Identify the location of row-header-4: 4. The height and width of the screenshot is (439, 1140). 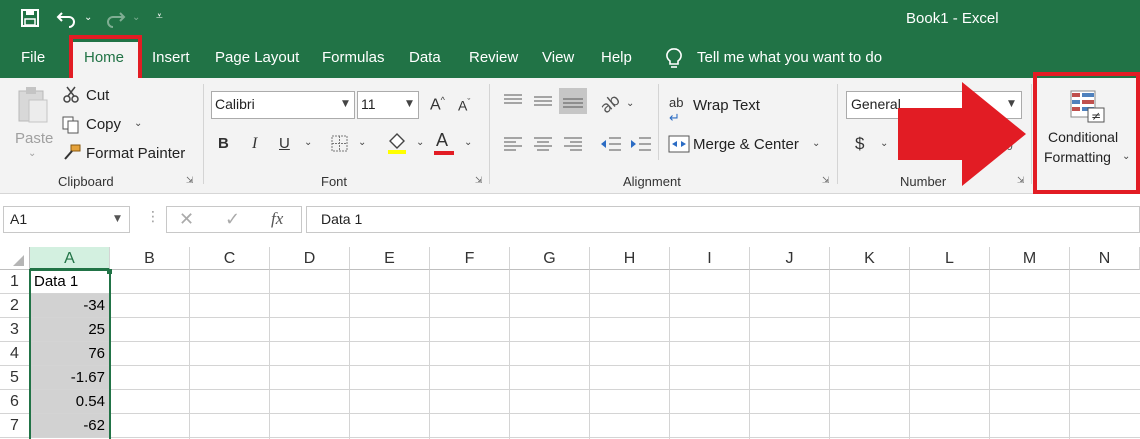
(15, 354).